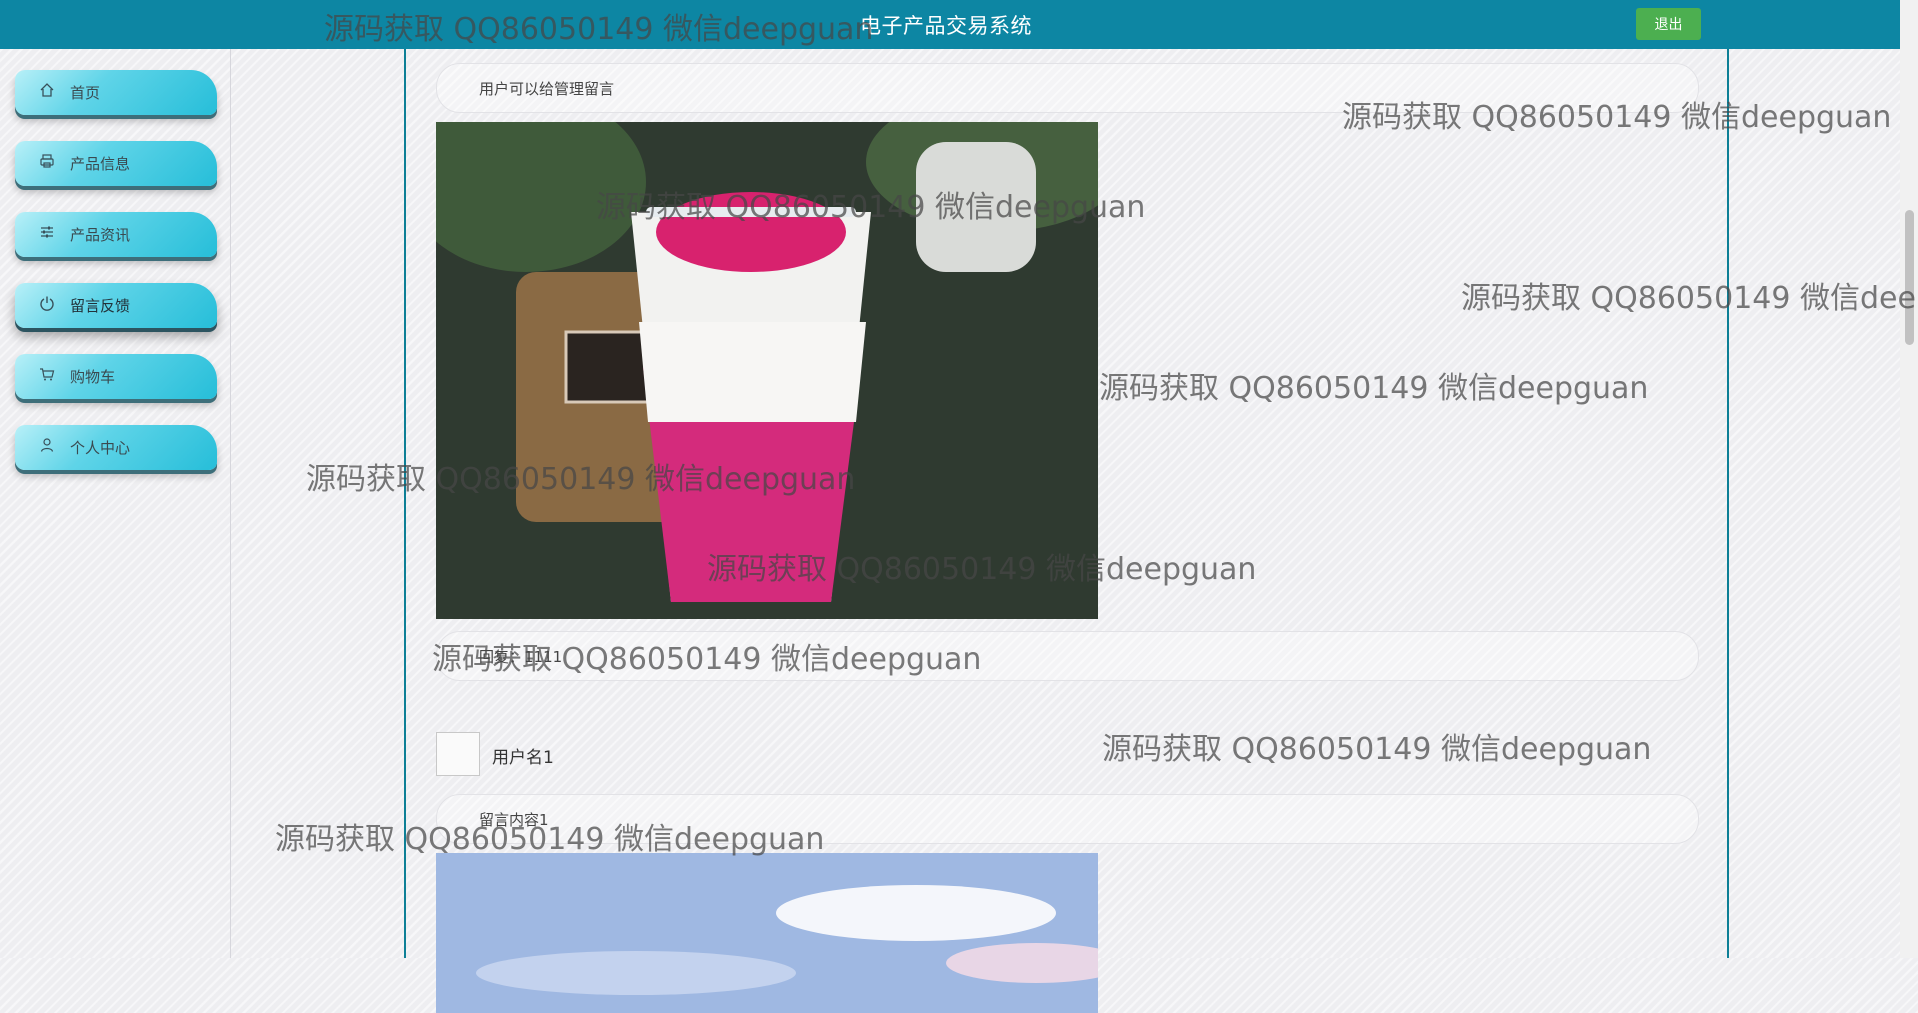 This screenshot has width=1918, height=1013. What do you see at coordinates (1067, 88) in the screenshot?
I see `message-intro-bubble: 用户可以给管理留言` at bounding box center [1067, 88].